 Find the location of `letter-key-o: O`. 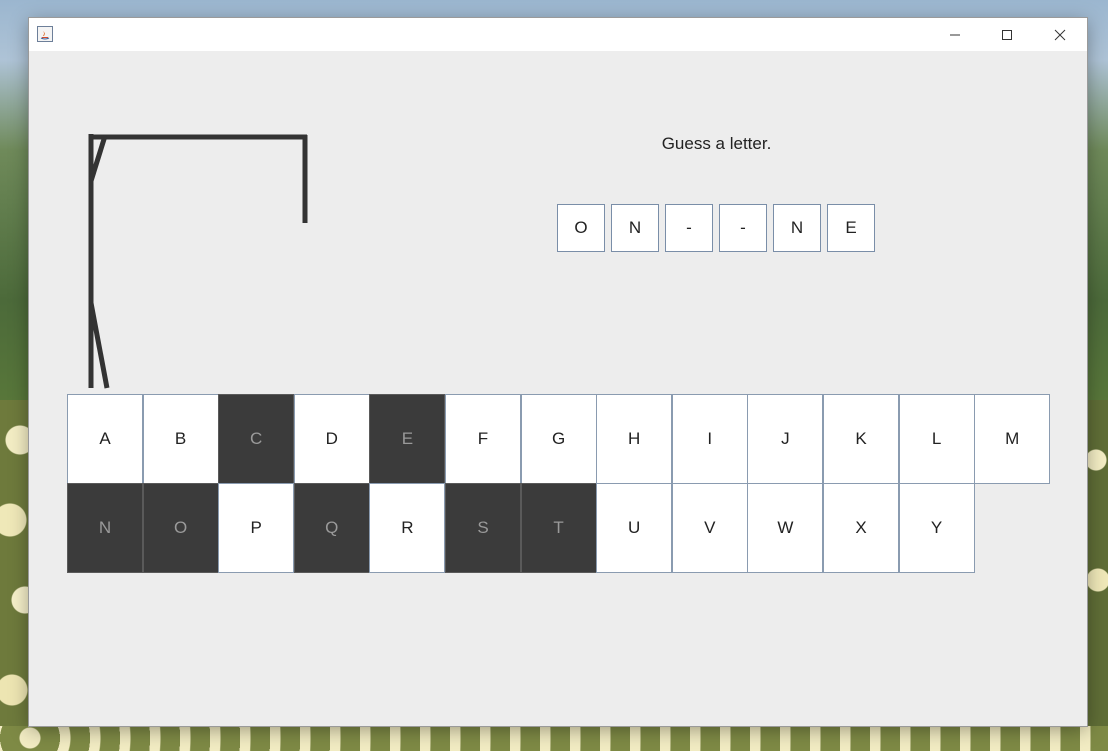

letter-key-o: O is located at coordinates (180, 528).